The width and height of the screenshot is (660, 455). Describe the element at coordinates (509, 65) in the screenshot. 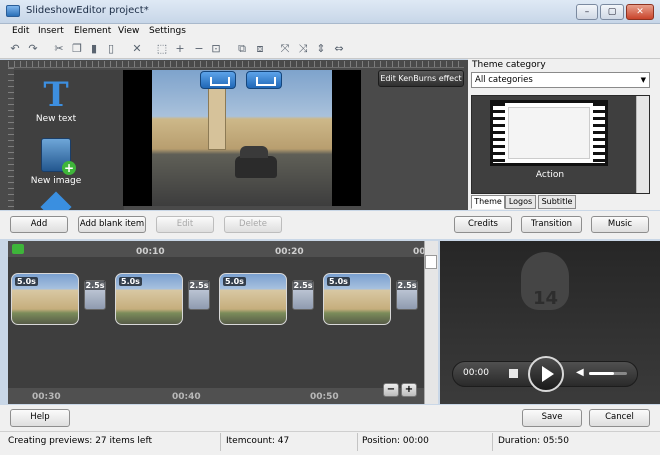

I see `theme-category-label: Theme category` at that location.